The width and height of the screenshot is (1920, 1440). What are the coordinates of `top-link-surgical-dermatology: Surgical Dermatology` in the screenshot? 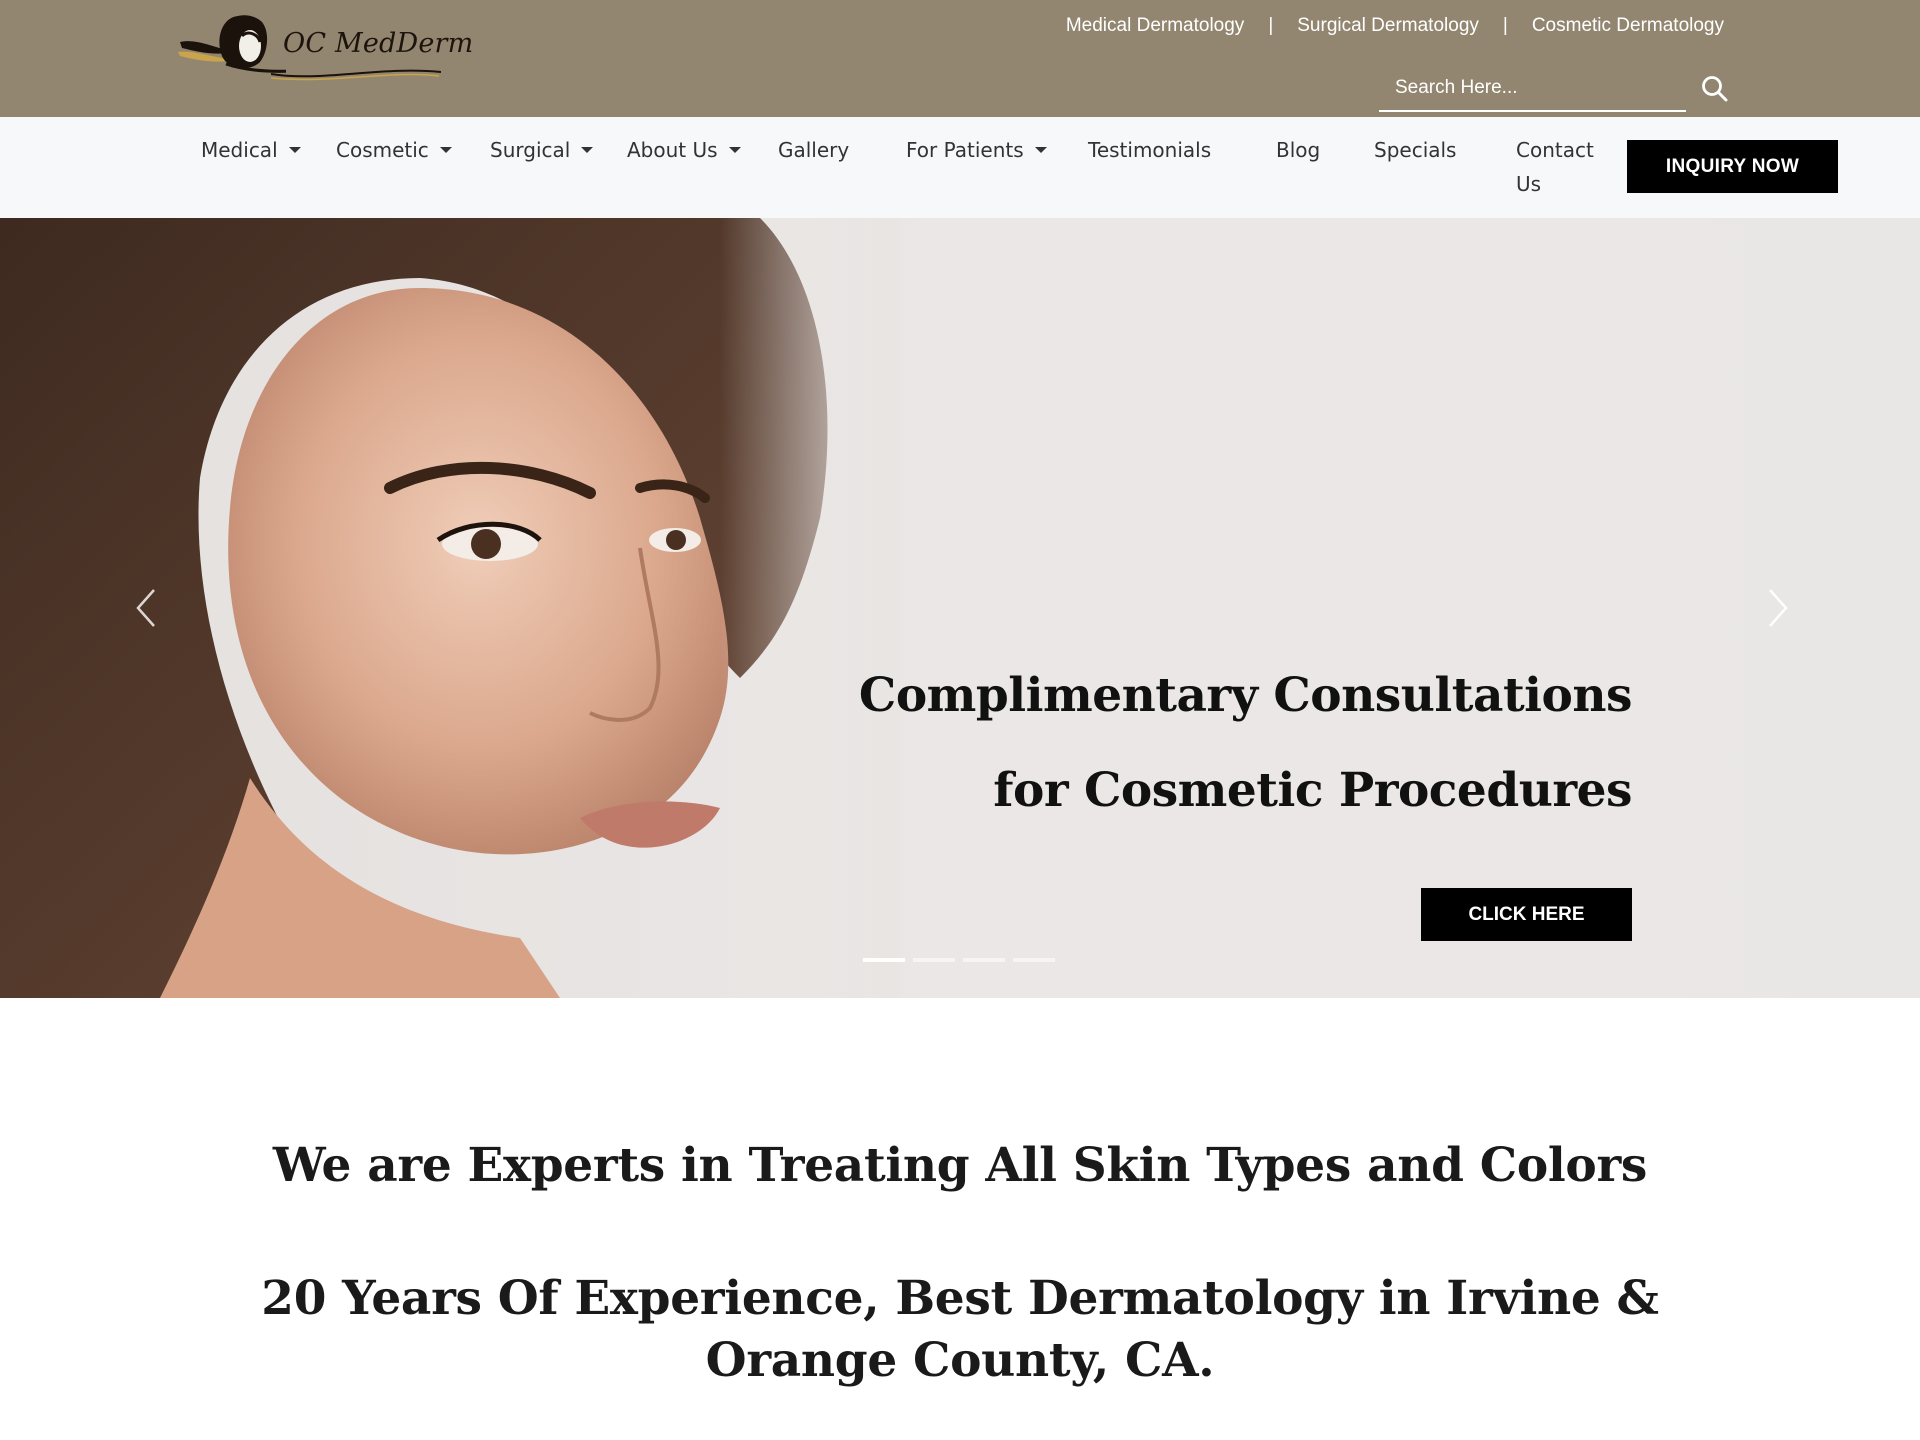 It's located at (1388, 26).